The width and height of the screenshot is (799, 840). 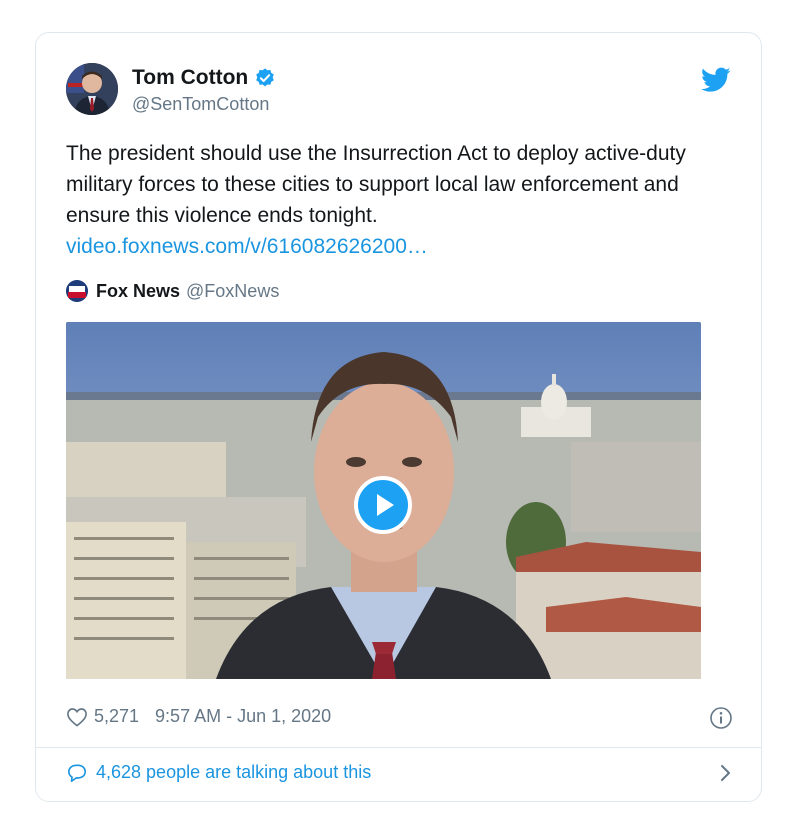 What do you see at coordinates (399, 718) in the screenshot?
I see `tweet-footer: 5,271 9:57 AM - Jun 1, 2020` at bounding box center [399, 718].